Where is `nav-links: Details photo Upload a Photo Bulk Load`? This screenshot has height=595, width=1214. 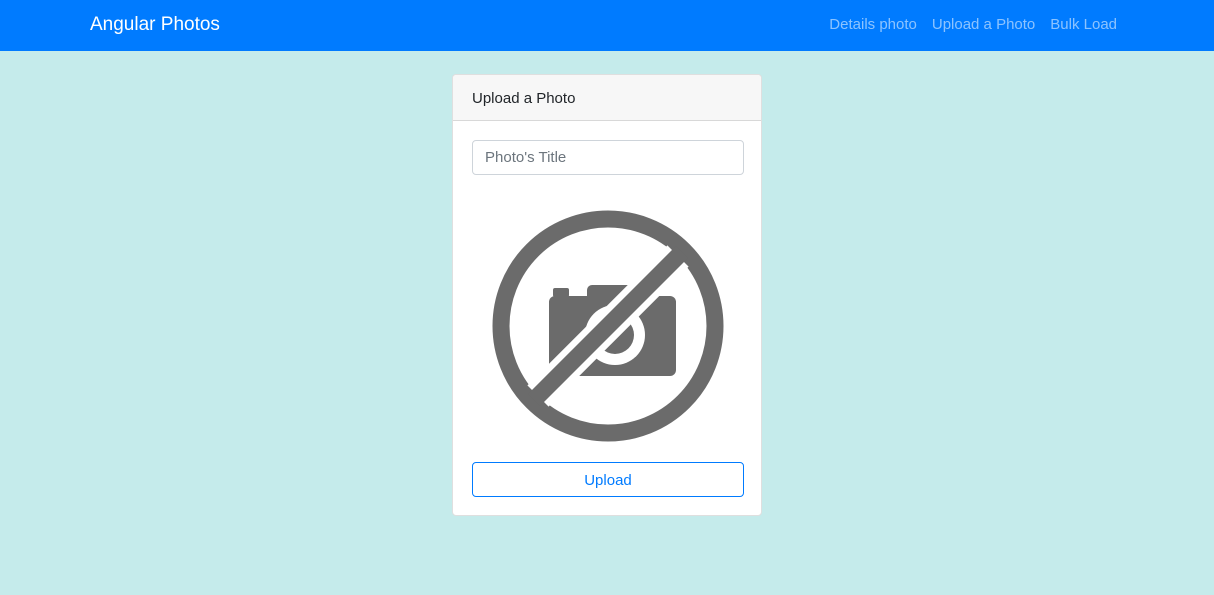
nav-links: Details photo Upload a Photo Bulk Load is located at coordinates (973, 24).